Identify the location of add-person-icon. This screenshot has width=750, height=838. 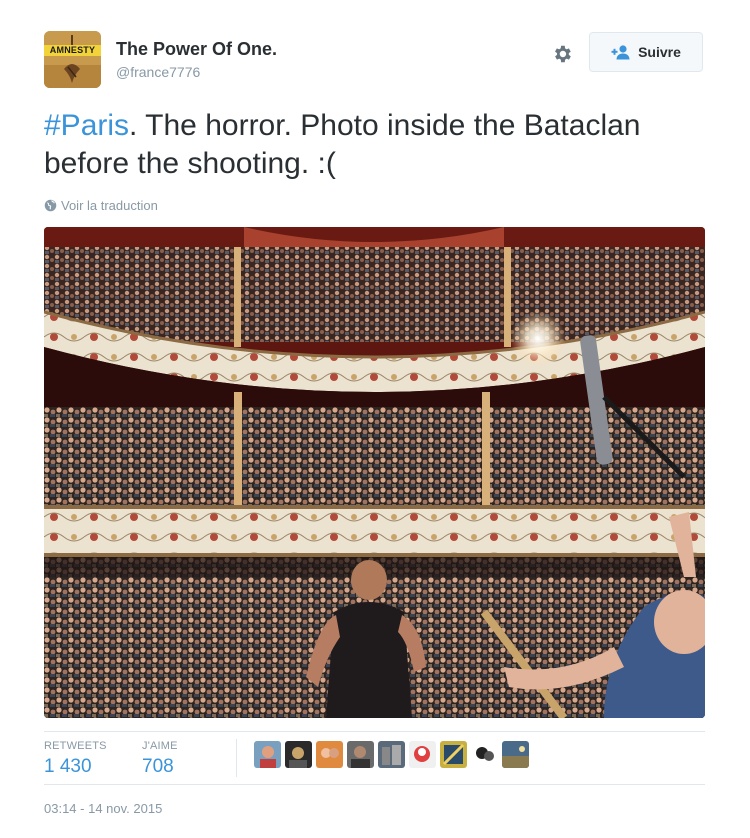
(620, 52).